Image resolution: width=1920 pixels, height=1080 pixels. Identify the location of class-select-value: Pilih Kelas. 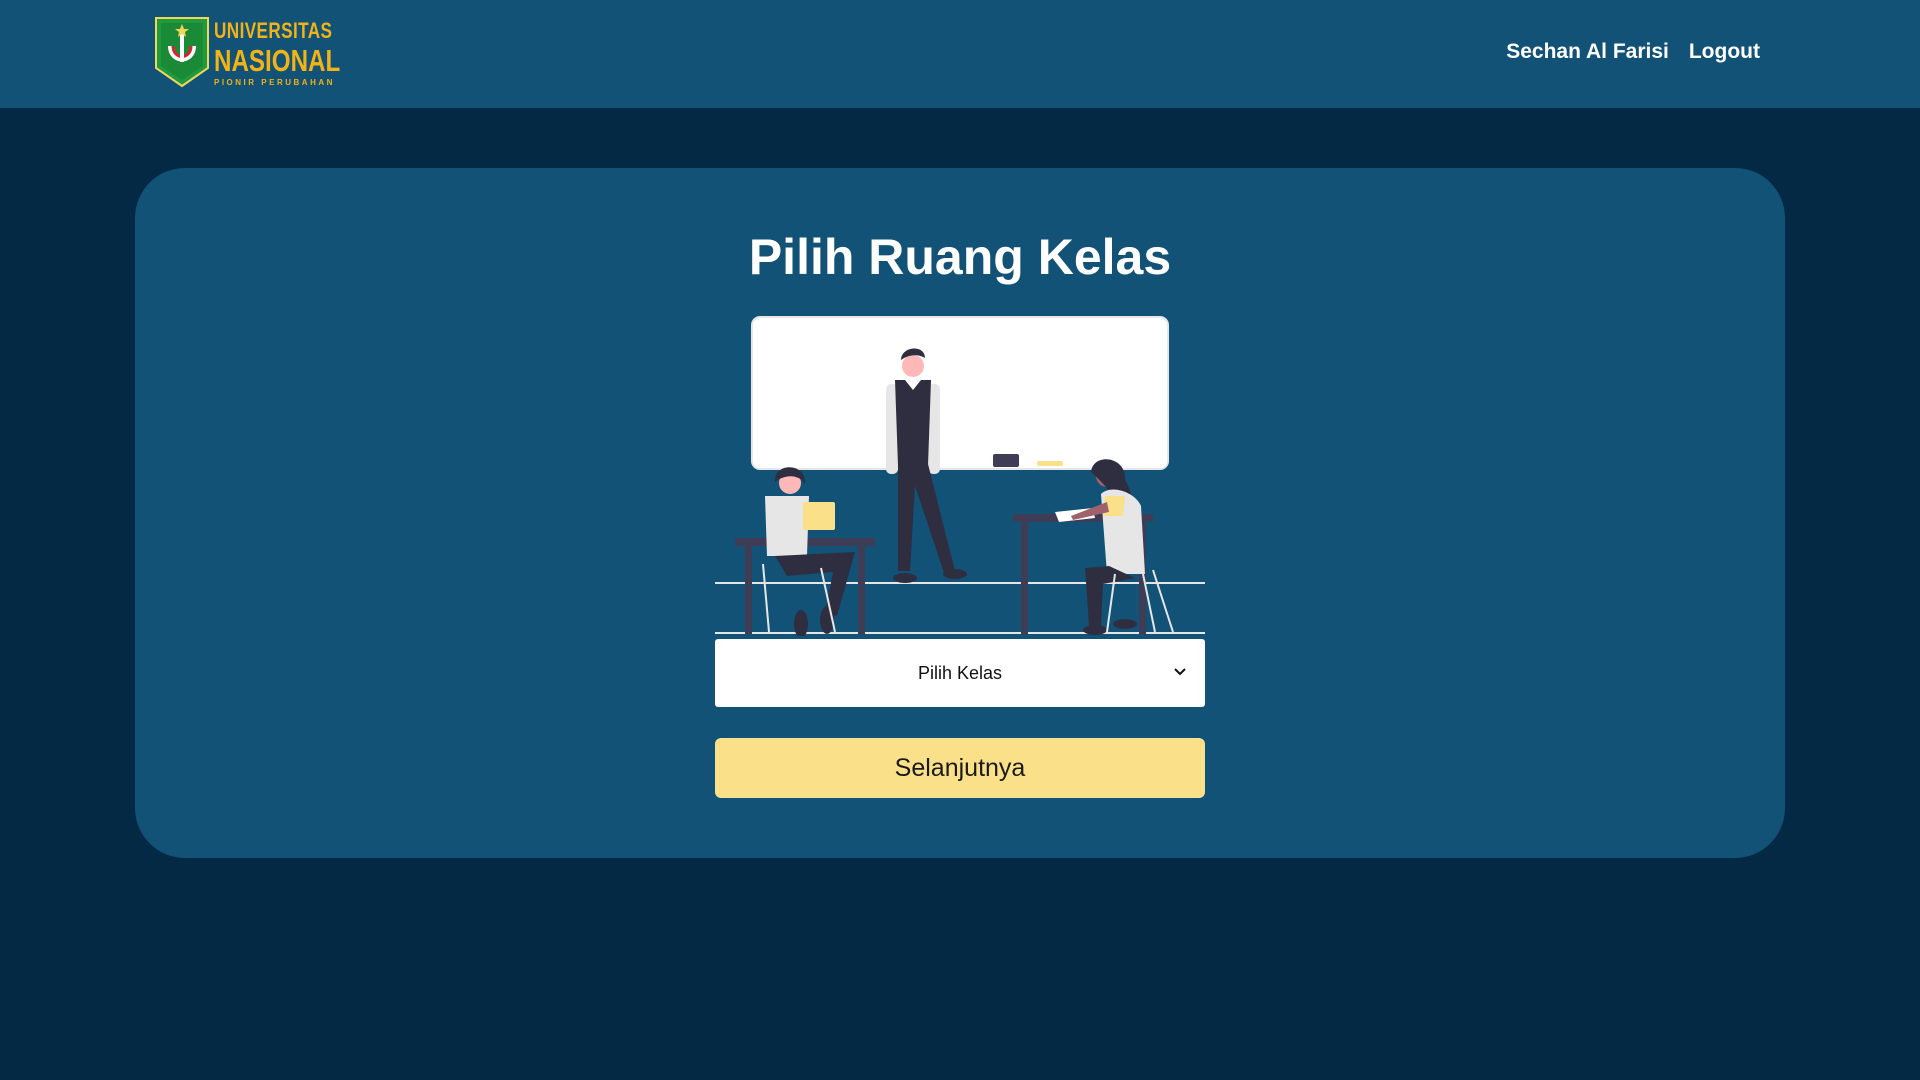
(960, 672).